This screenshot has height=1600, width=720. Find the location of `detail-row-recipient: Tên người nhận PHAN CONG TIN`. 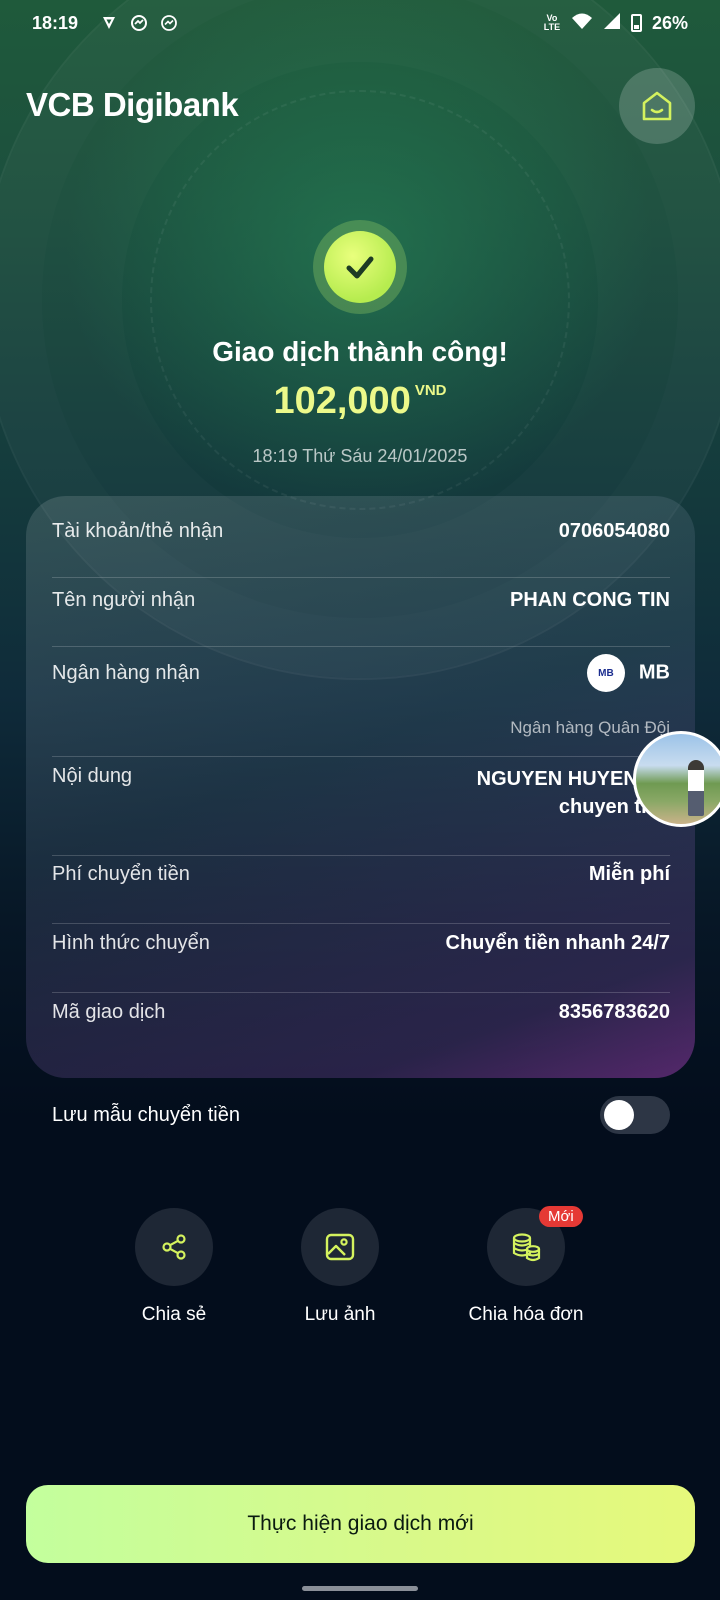

detail-row-recipient: Tên người nhận PHAN CONG TIN is located at coordinates (361, 600).